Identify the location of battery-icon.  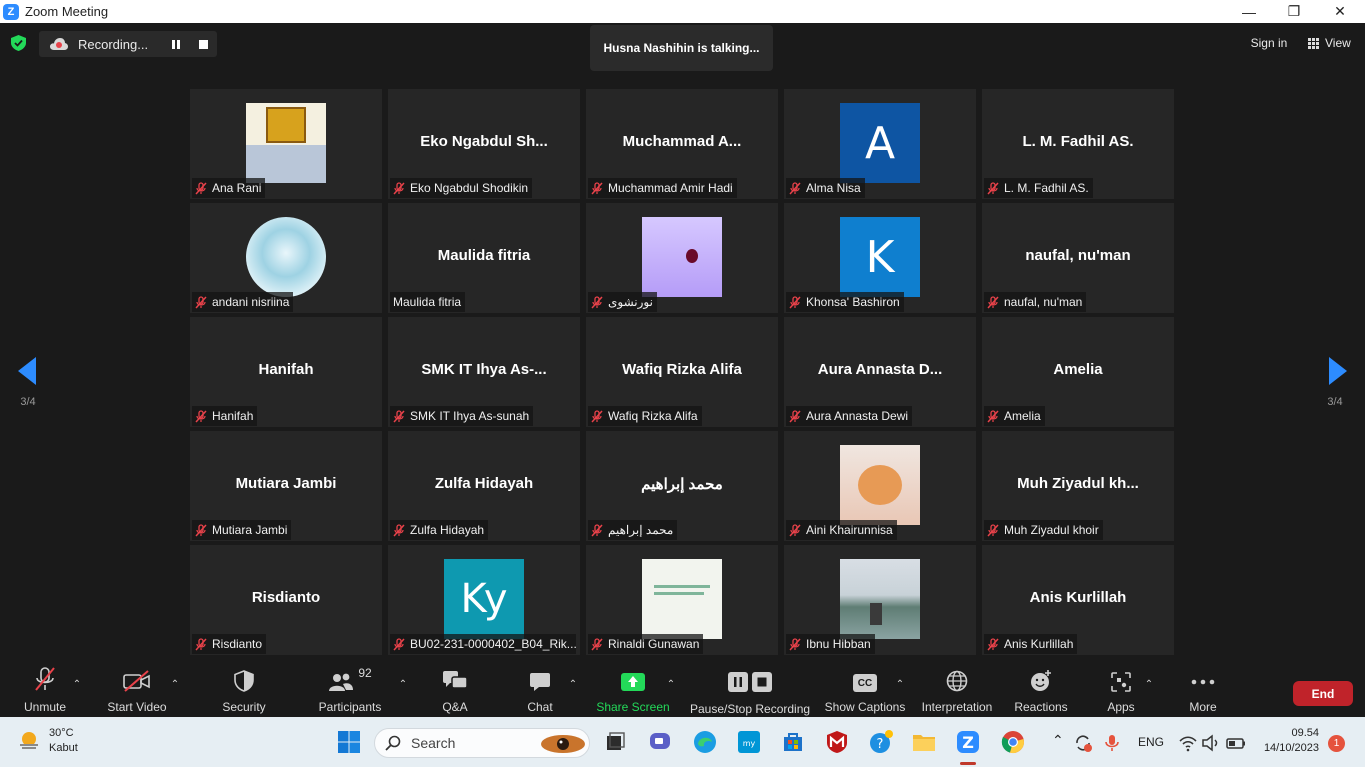
(1236, 743).